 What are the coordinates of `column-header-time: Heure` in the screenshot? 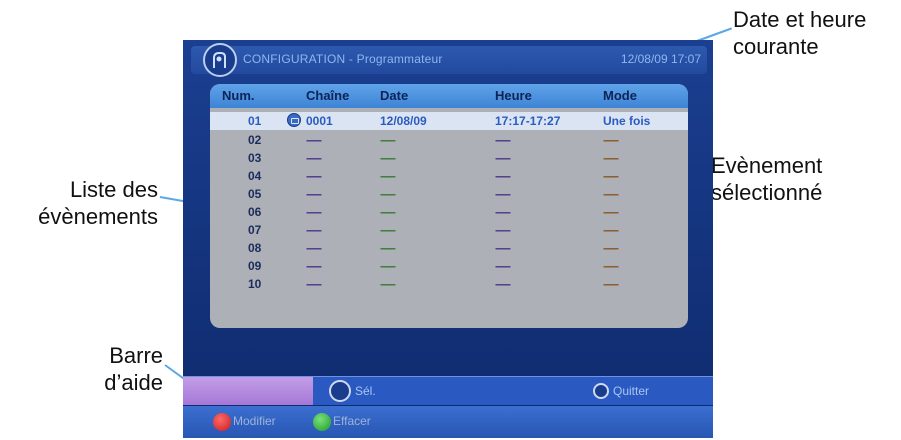 It's located at (513, 95).